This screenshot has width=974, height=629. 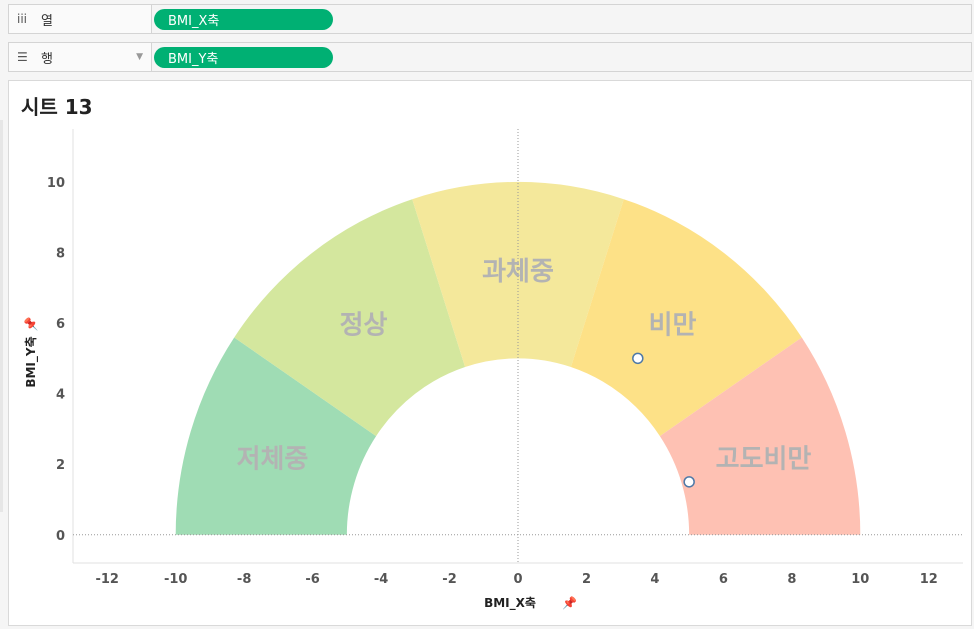 What do you see at coordinates (364, 325) in the screenshot?
I see `gauge-segment-label: 정상` at bounding box center [364, 325].